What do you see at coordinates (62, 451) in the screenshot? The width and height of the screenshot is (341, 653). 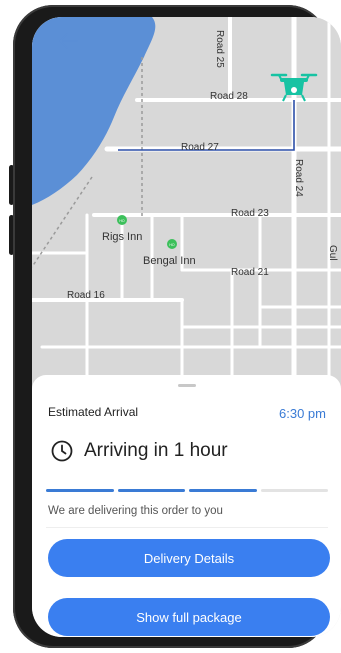 I see `clock-icon` at bounding box center [62, 451].